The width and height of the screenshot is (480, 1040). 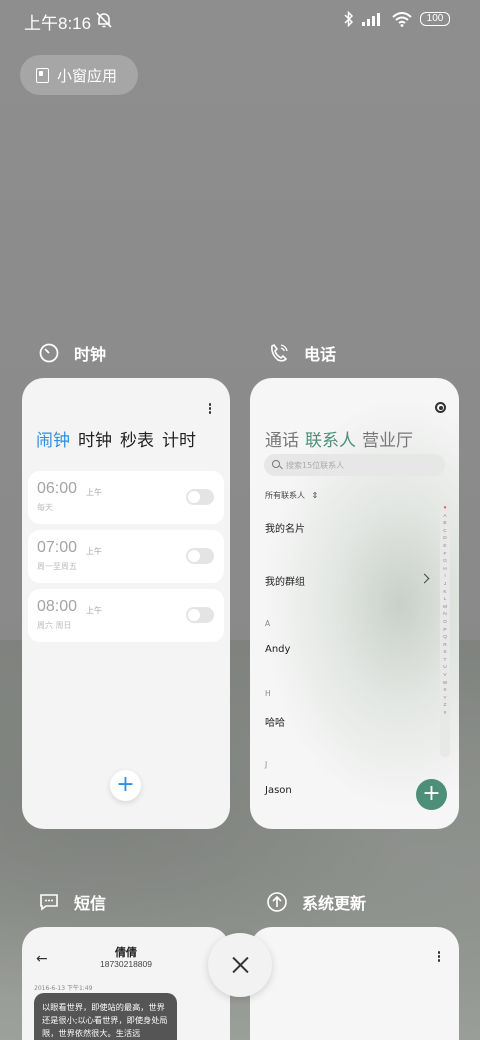 I want to click on tab-alarm: 闹钟, so click(x=53, y=438).